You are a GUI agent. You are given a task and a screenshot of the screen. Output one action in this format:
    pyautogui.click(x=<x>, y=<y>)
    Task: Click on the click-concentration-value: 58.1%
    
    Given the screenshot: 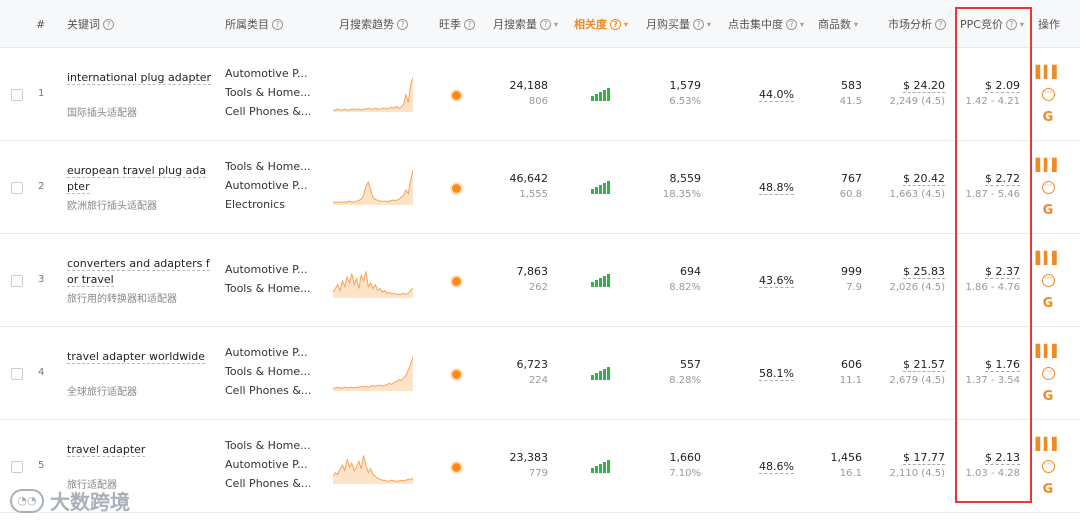 What is the action you would take?
    pyautogui.click(x=776, y=374)
    